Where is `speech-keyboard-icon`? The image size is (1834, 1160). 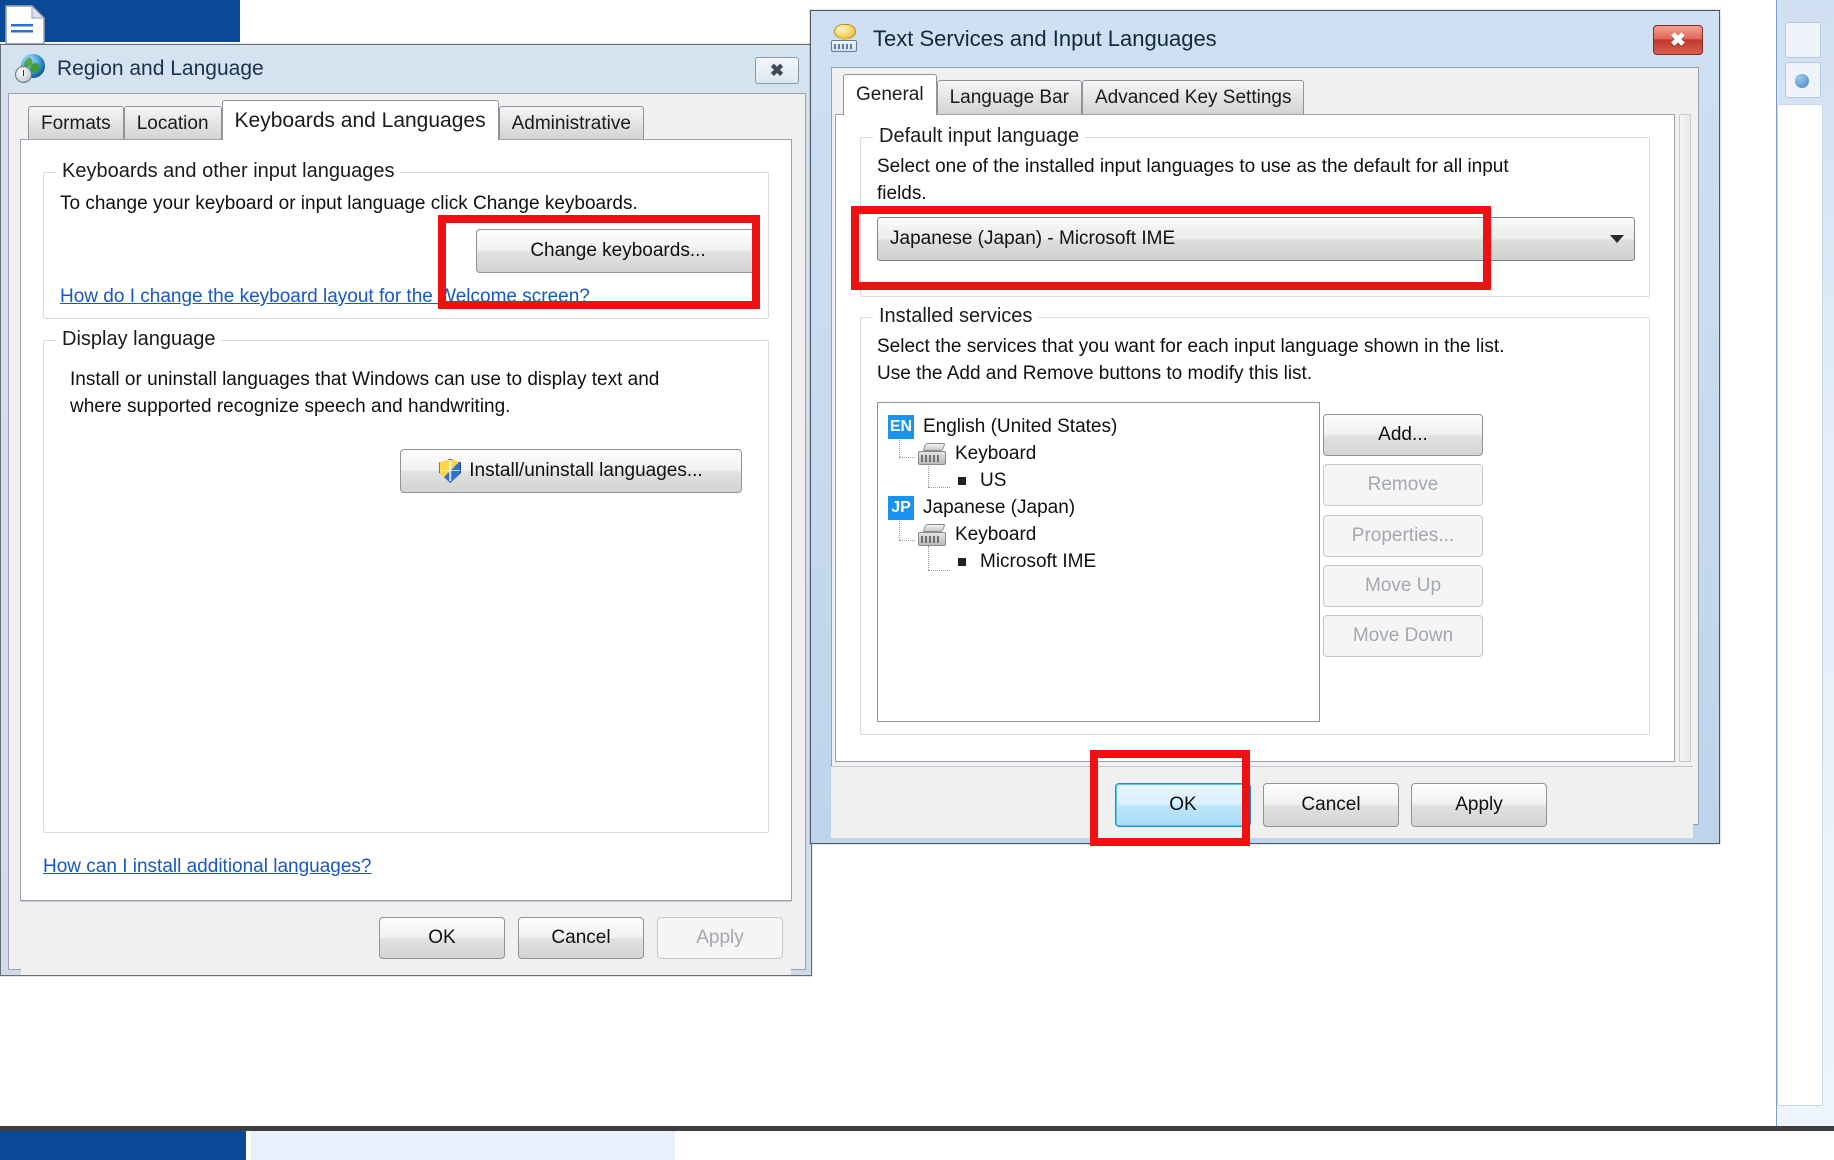
speech-keyboard-icon is located at coordinates (845, 39).